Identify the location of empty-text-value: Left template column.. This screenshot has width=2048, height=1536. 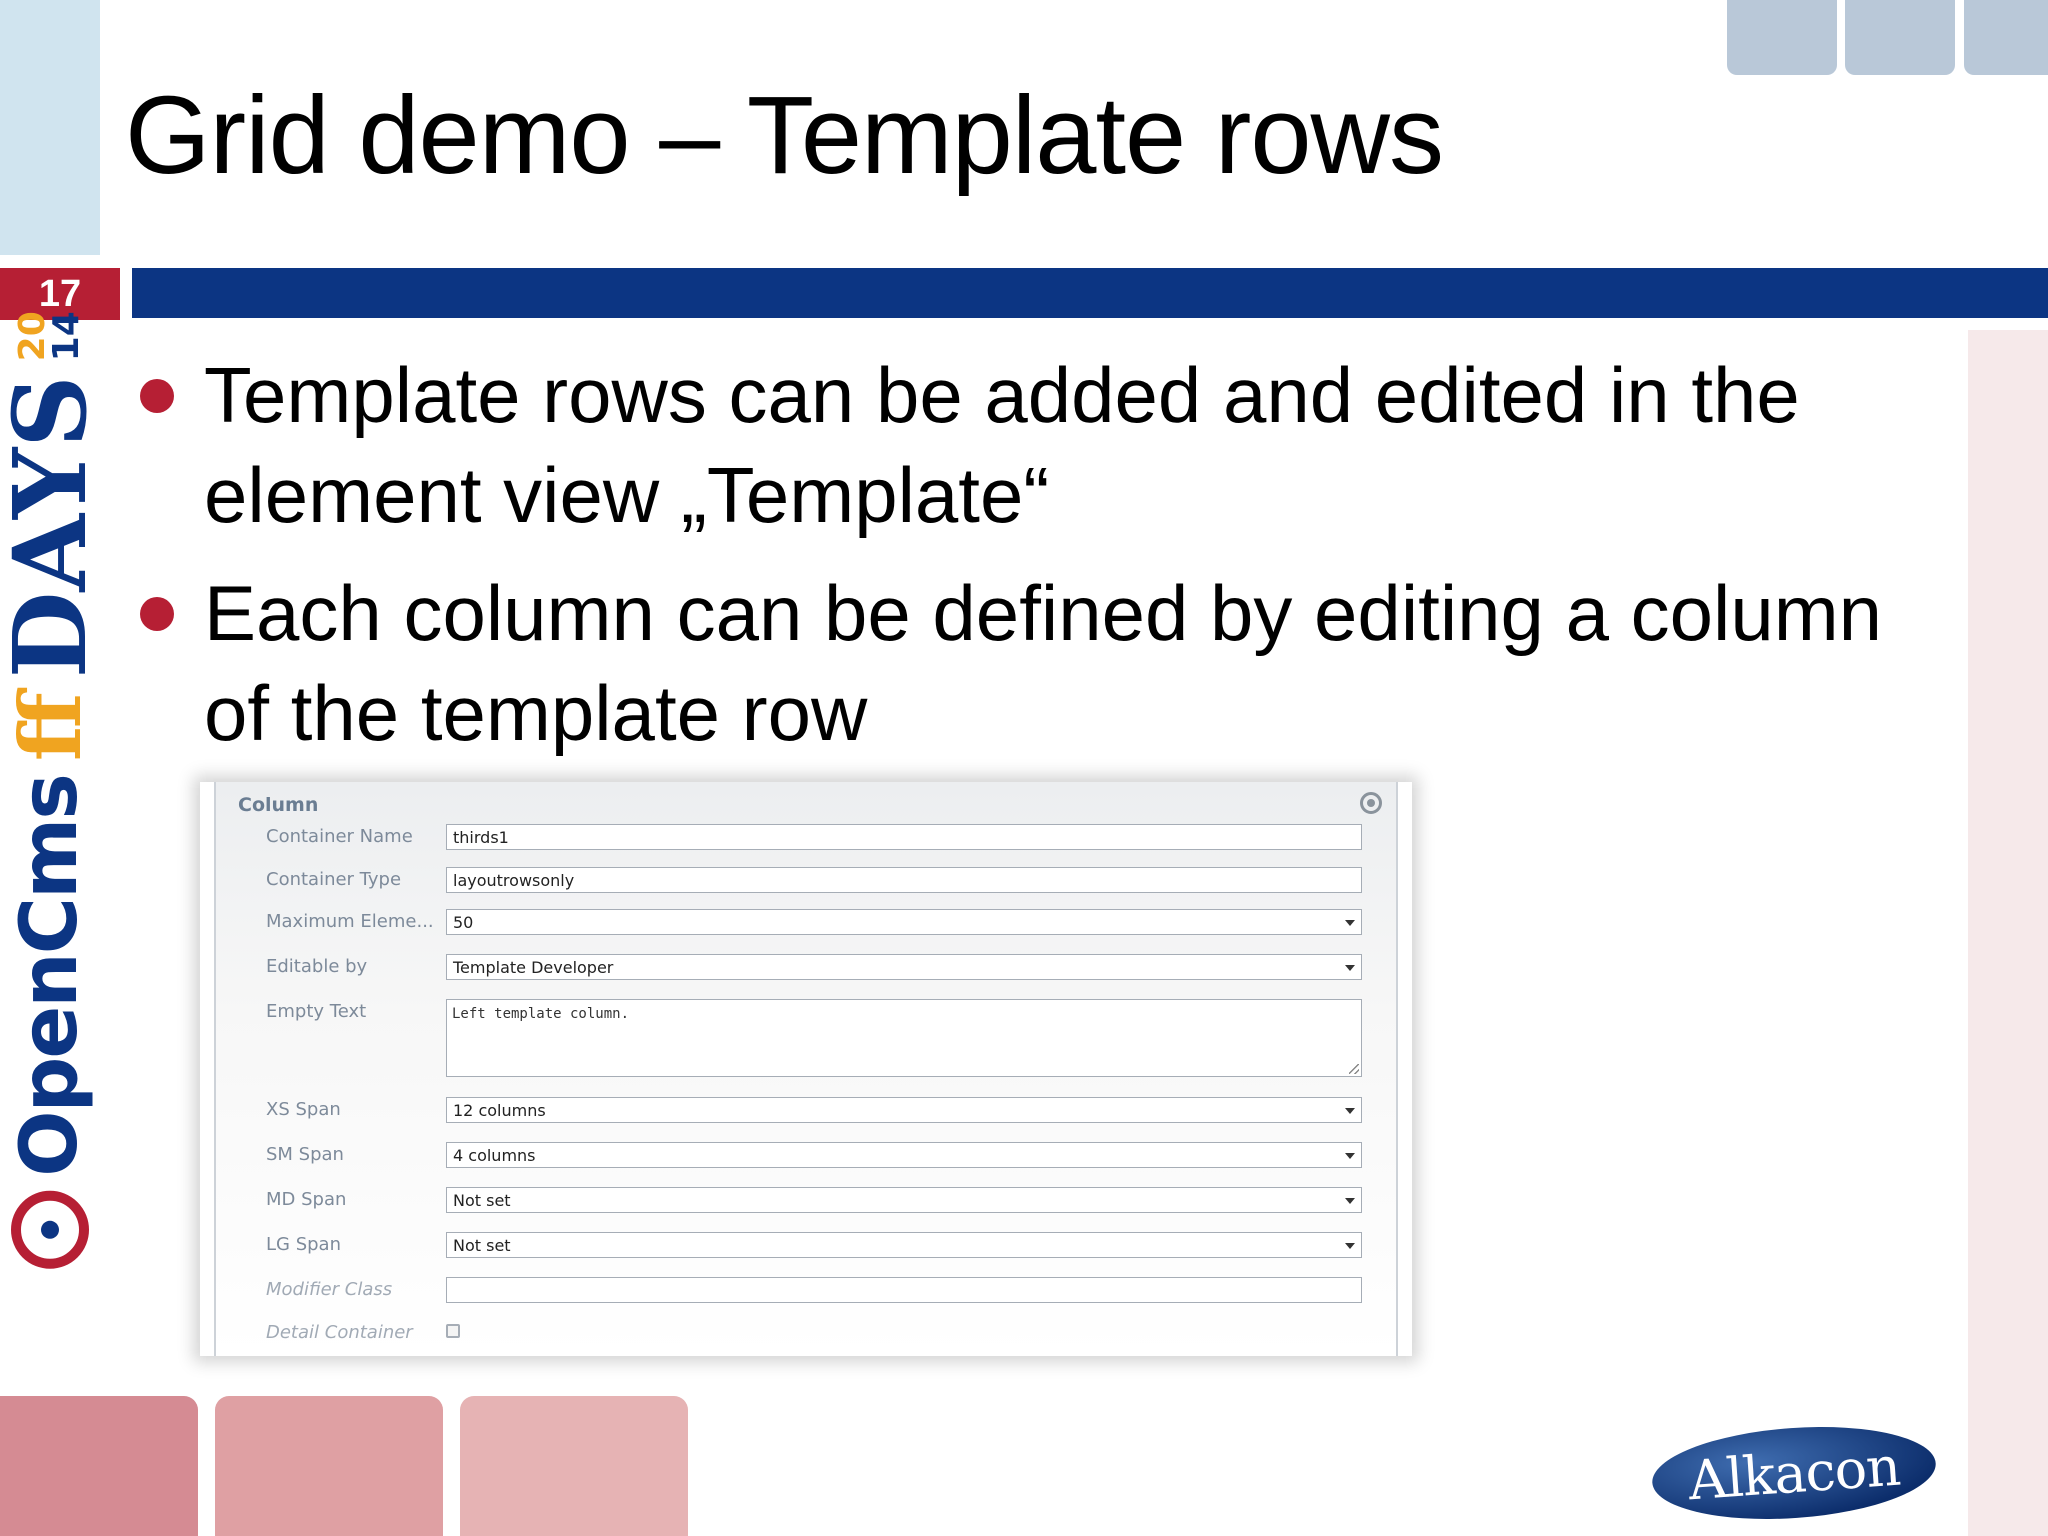
(541, 1014).